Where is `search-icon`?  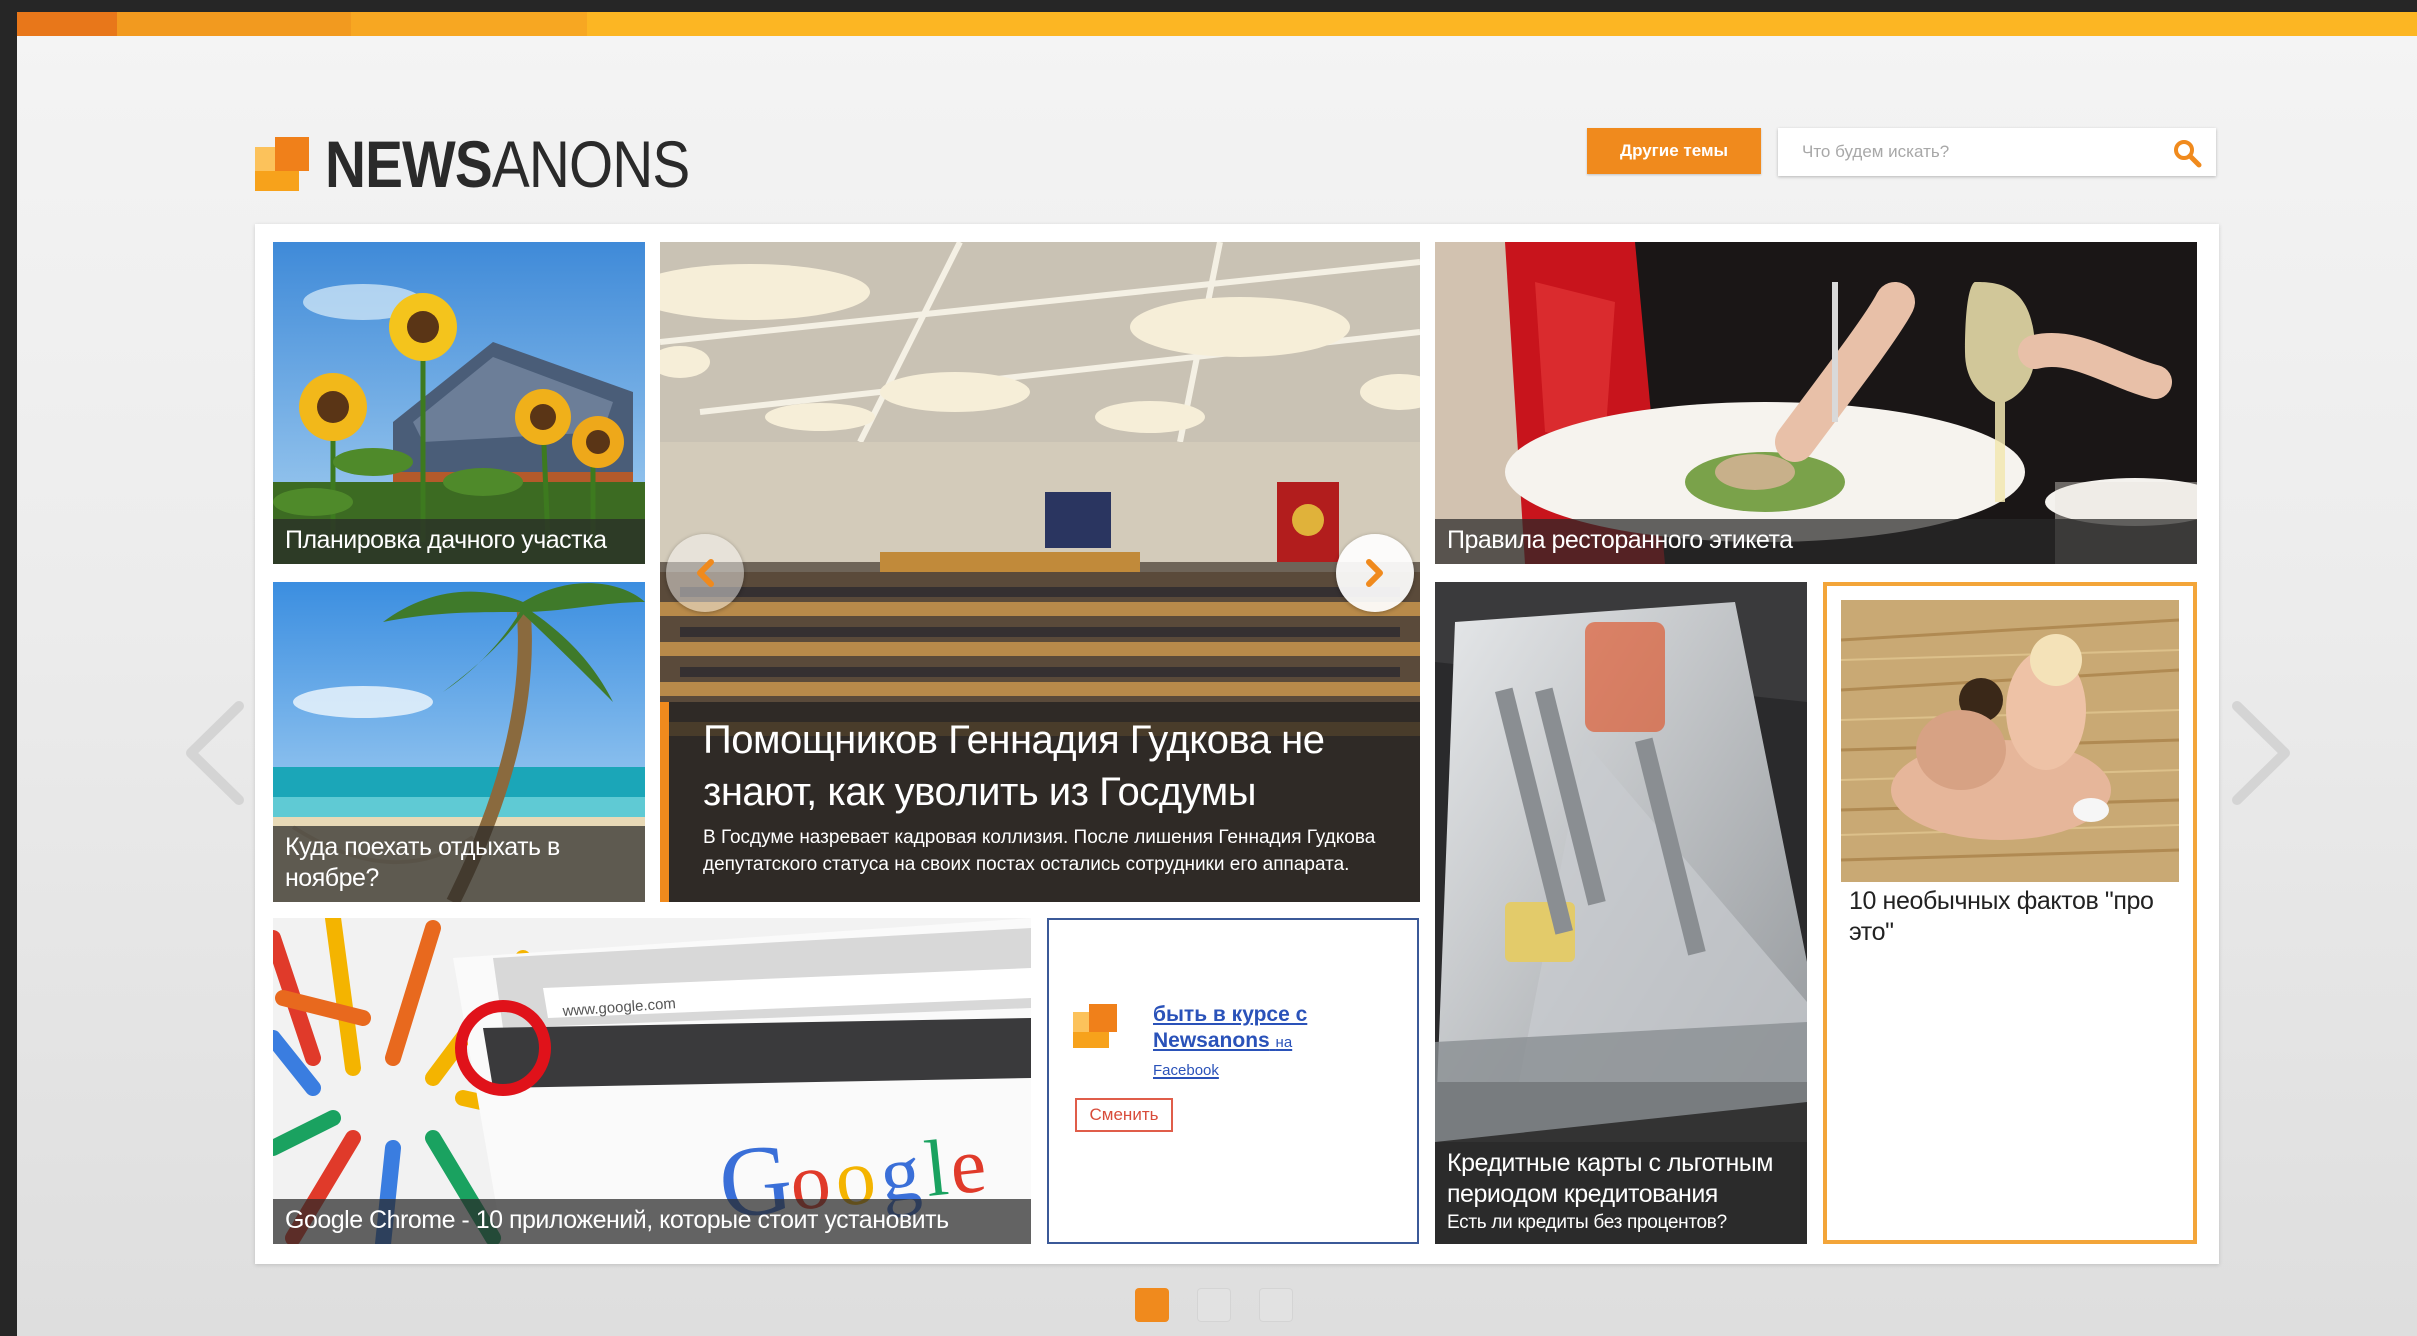
search-icon is located at coordinates (2187, 153).